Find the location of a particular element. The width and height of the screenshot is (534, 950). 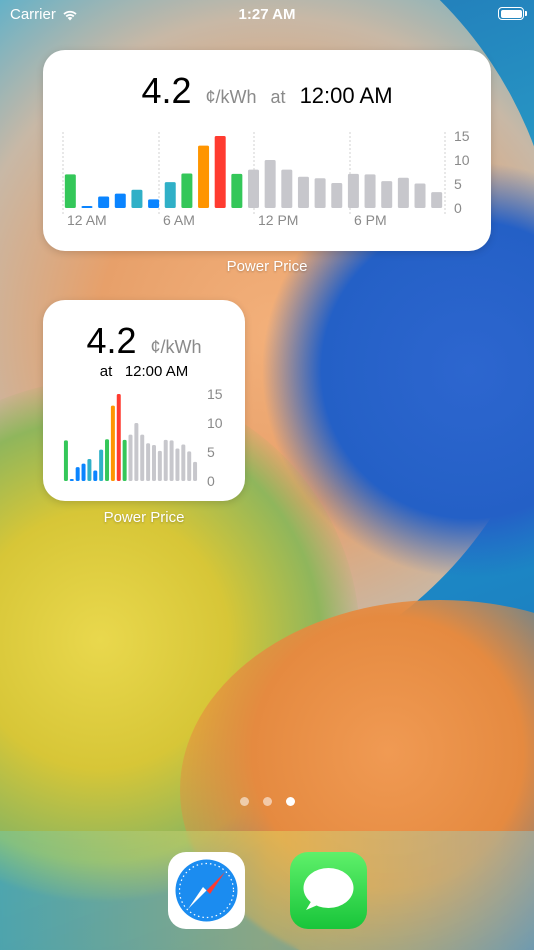

battery-icon is located at coordinates (512, 13).